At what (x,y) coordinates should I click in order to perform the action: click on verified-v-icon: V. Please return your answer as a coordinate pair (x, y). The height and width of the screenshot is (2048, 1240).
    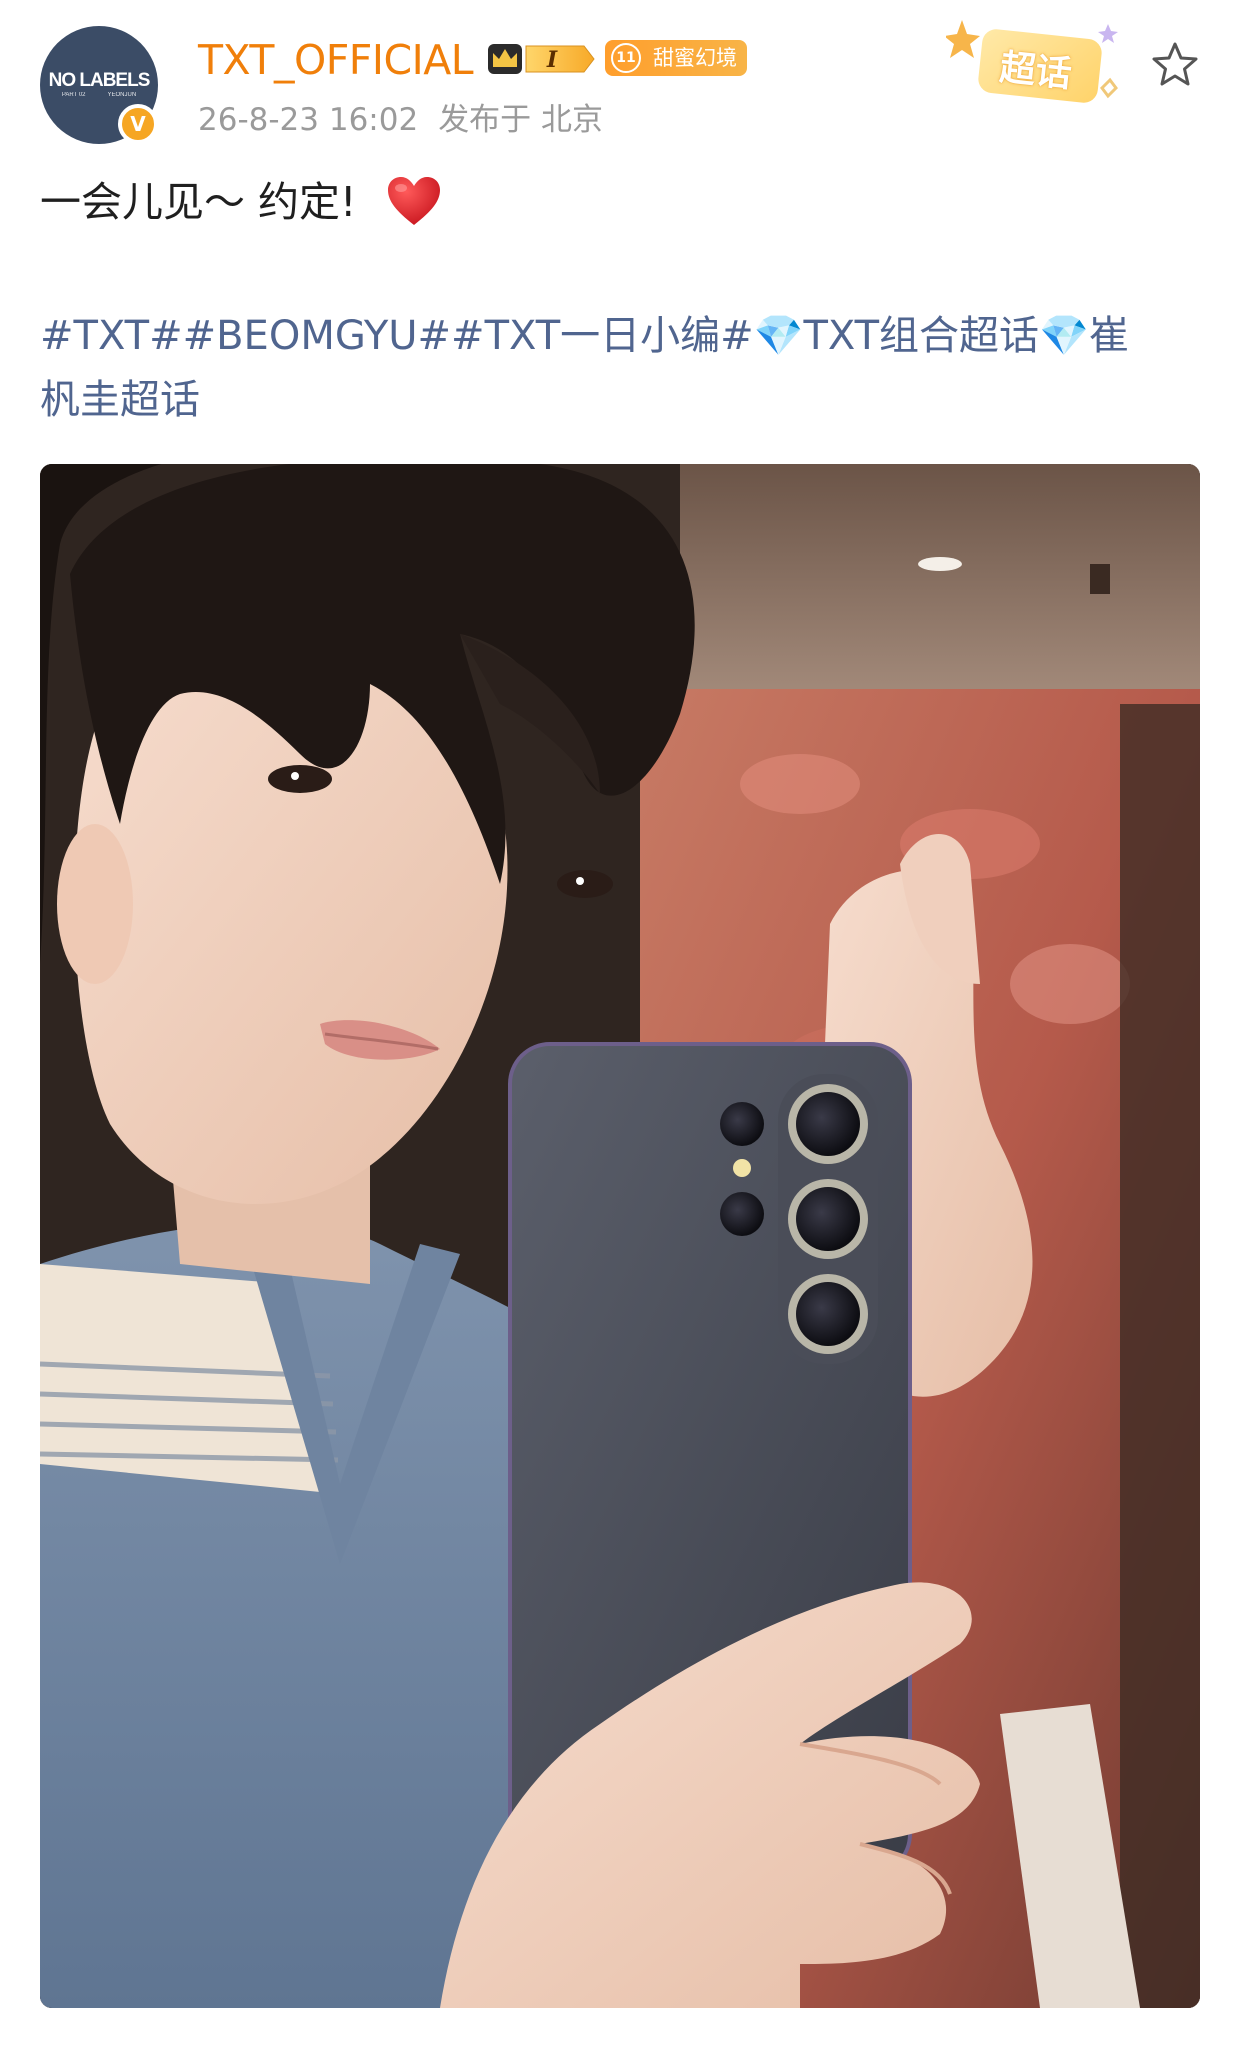
    Looking at the image, I should click on (138, 124).